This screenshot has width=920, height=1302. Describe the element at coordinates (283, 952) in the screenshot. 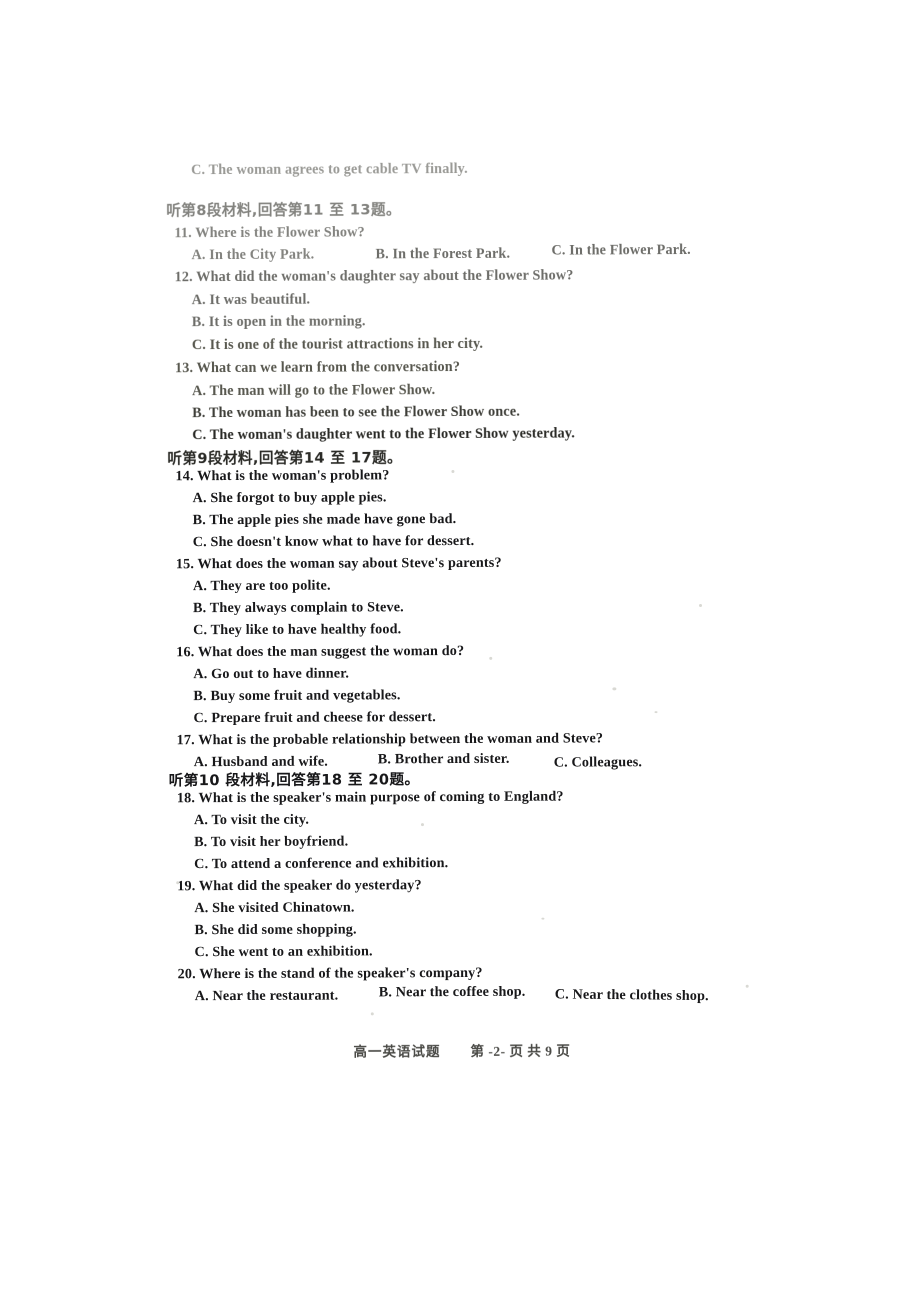

I see `question-19-option-c: C. She went to an exhibition.` at that location.